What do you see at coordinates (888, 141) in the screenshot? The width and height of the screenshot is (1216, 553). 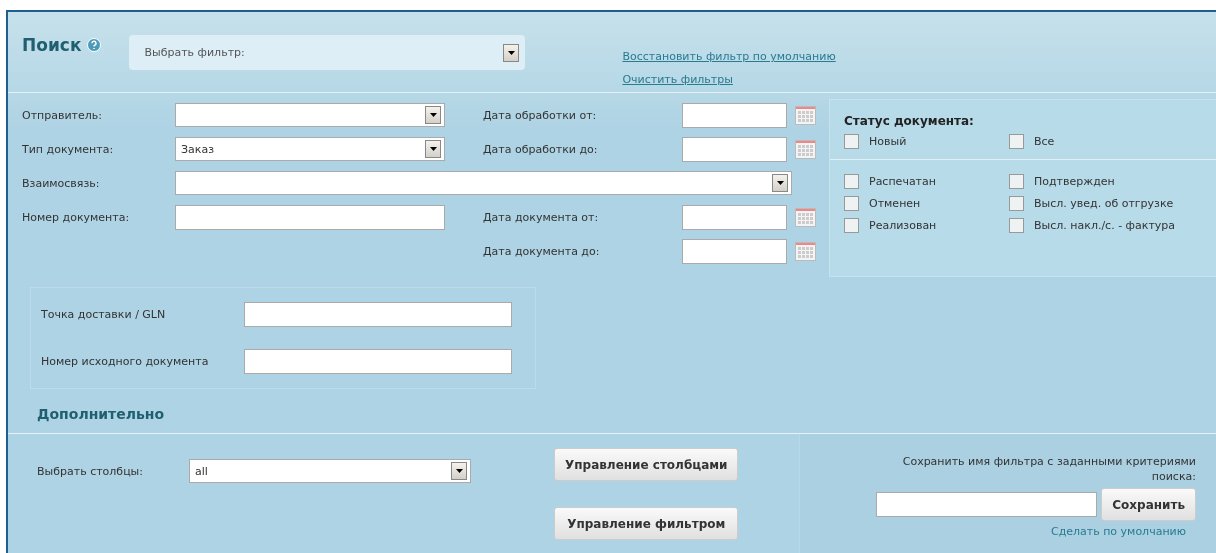 I see `checkbox-label: Новый` at bounding box center [888, 141].